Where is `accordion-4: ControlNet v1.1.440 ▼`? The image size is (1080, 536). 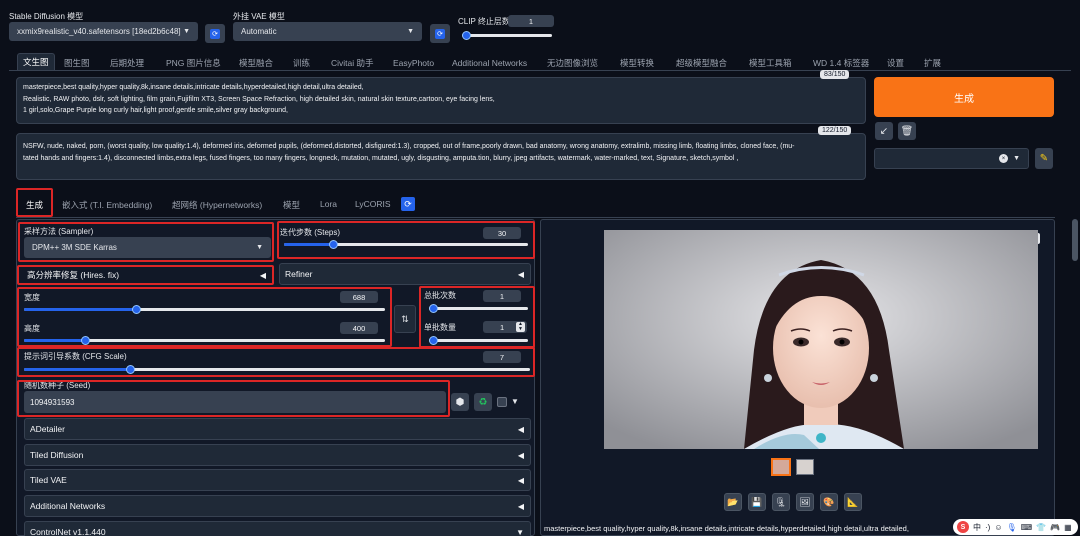
accordion-4: ControlNet v1.1.440 ▼ is located at coordinates (277, 528).